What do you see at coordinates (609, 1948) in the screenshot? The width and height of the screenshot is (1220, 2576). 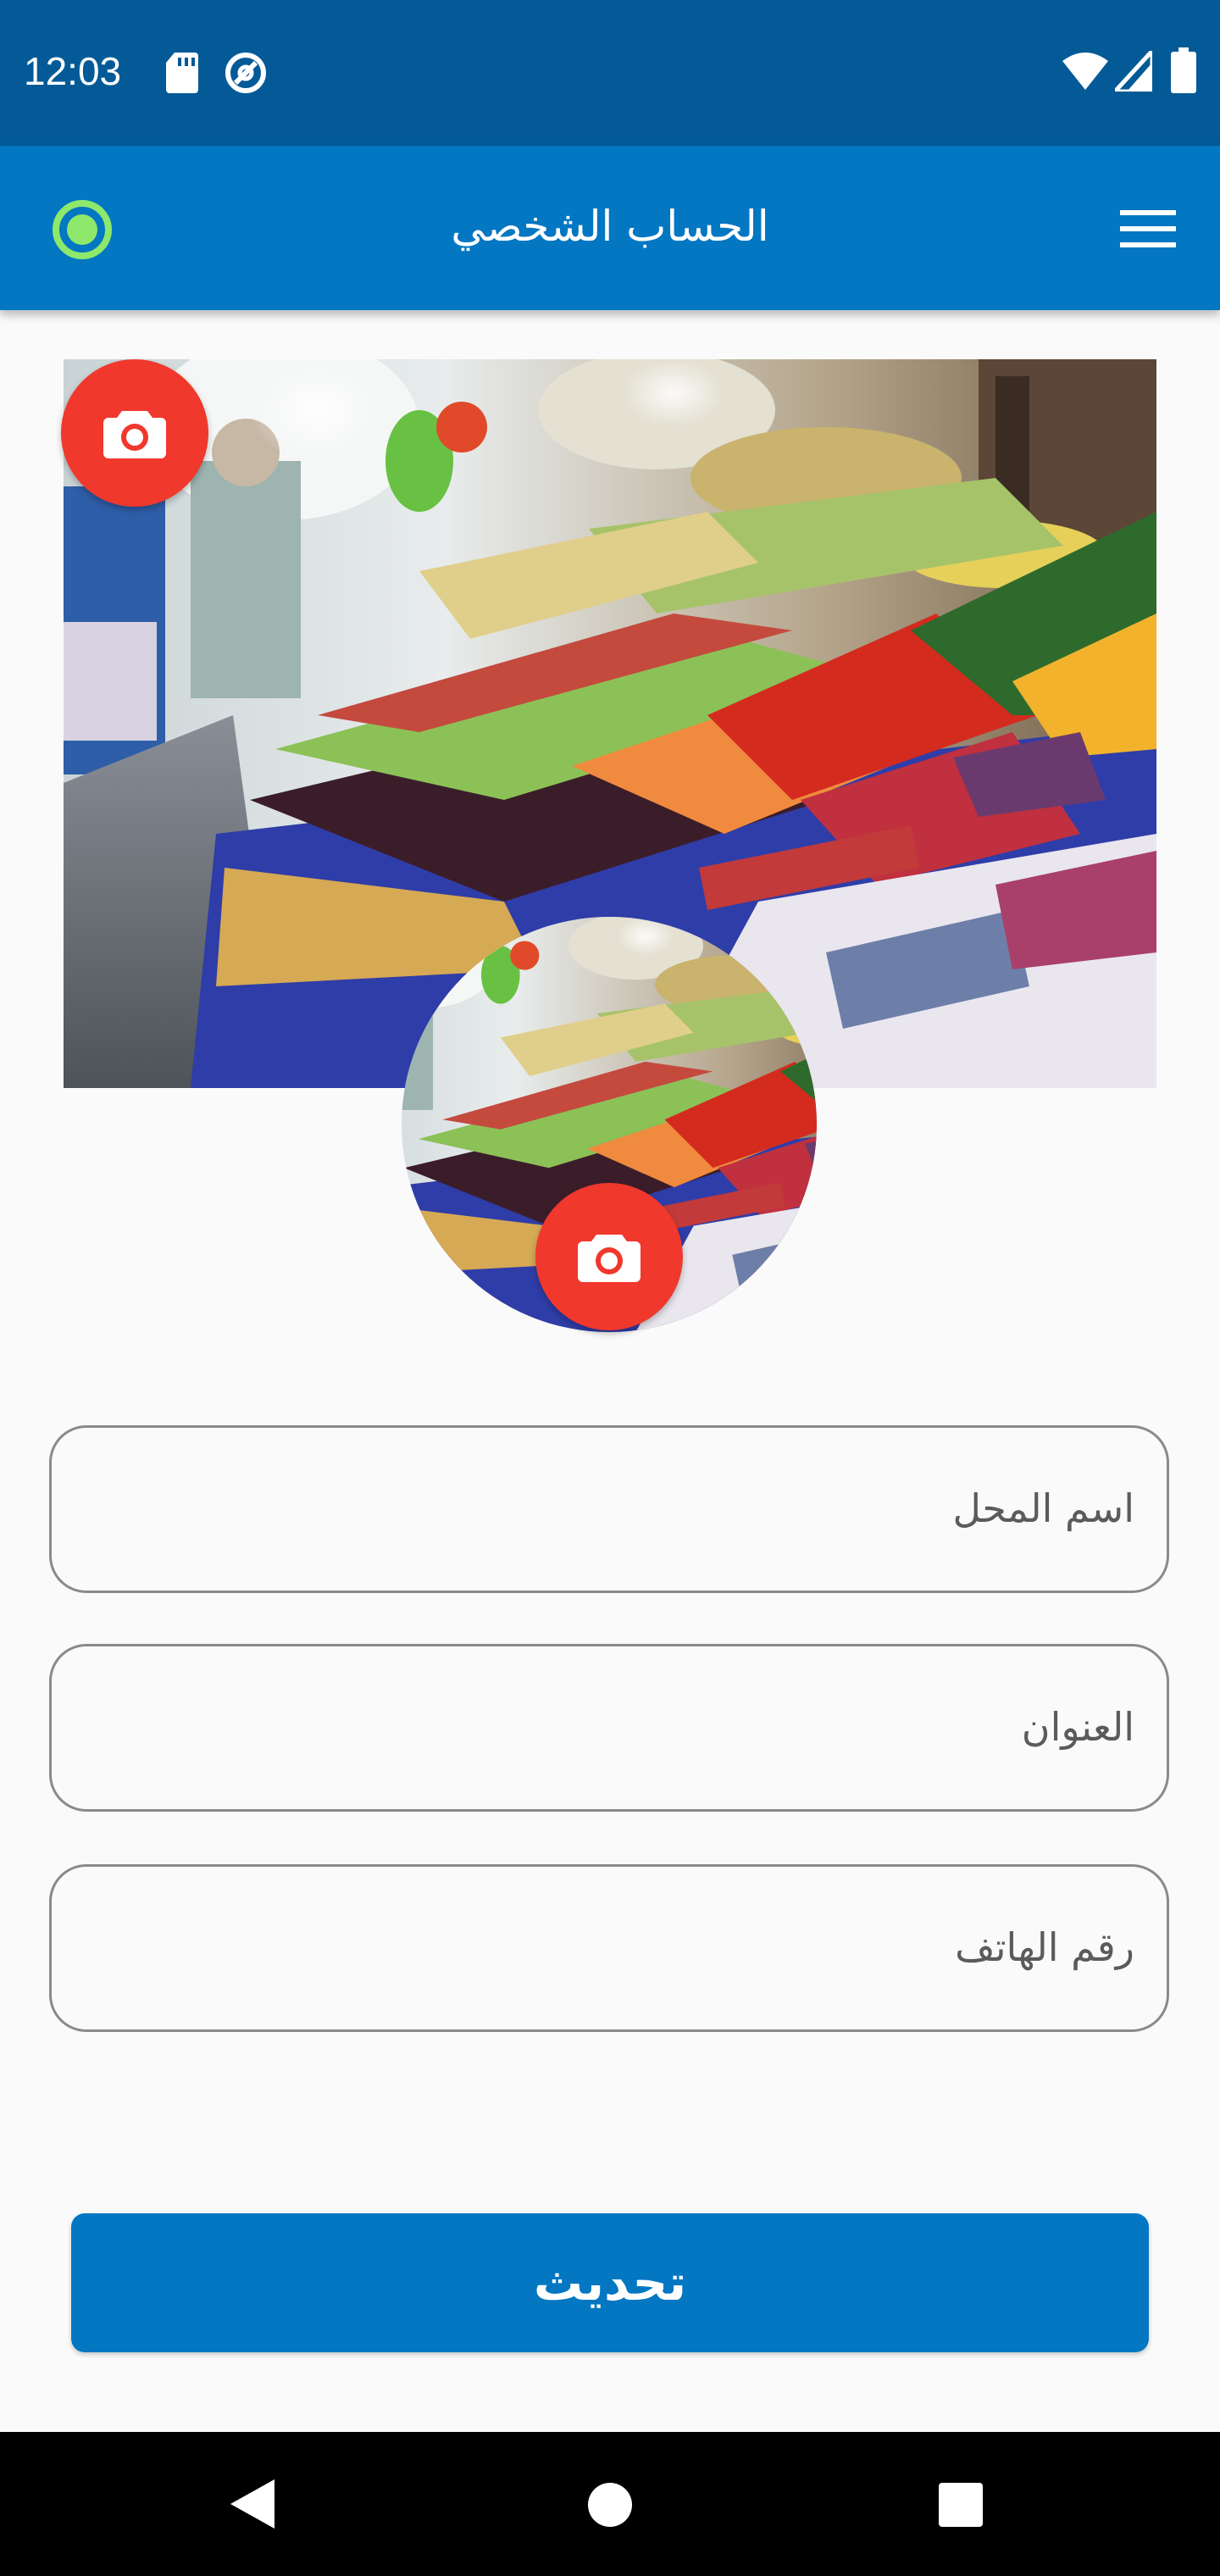 I see `phone-field: رقم الهاتف` at bounding box center [609, 1948].